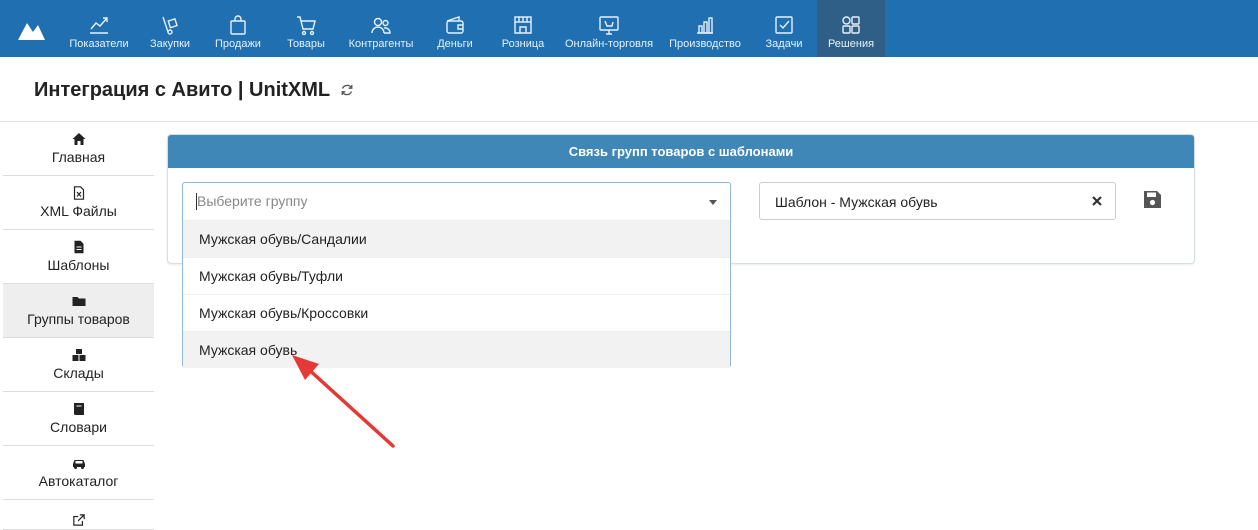 The width and height of the screenshot is (1258, 530). I want to click on folder-icon, so click(78, 301).